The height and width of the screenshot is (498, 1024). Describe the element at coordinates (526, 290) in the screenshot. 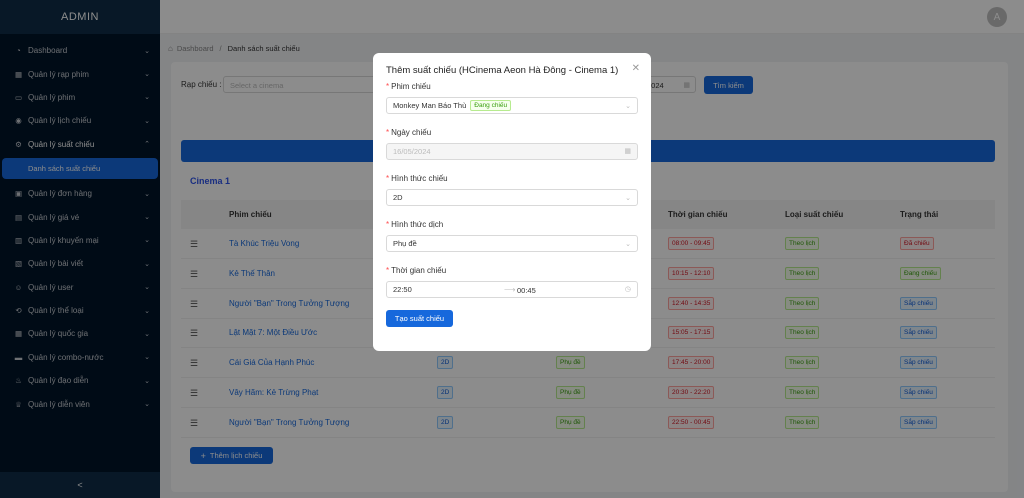

I see `time-end-value: 00:45` at that location.